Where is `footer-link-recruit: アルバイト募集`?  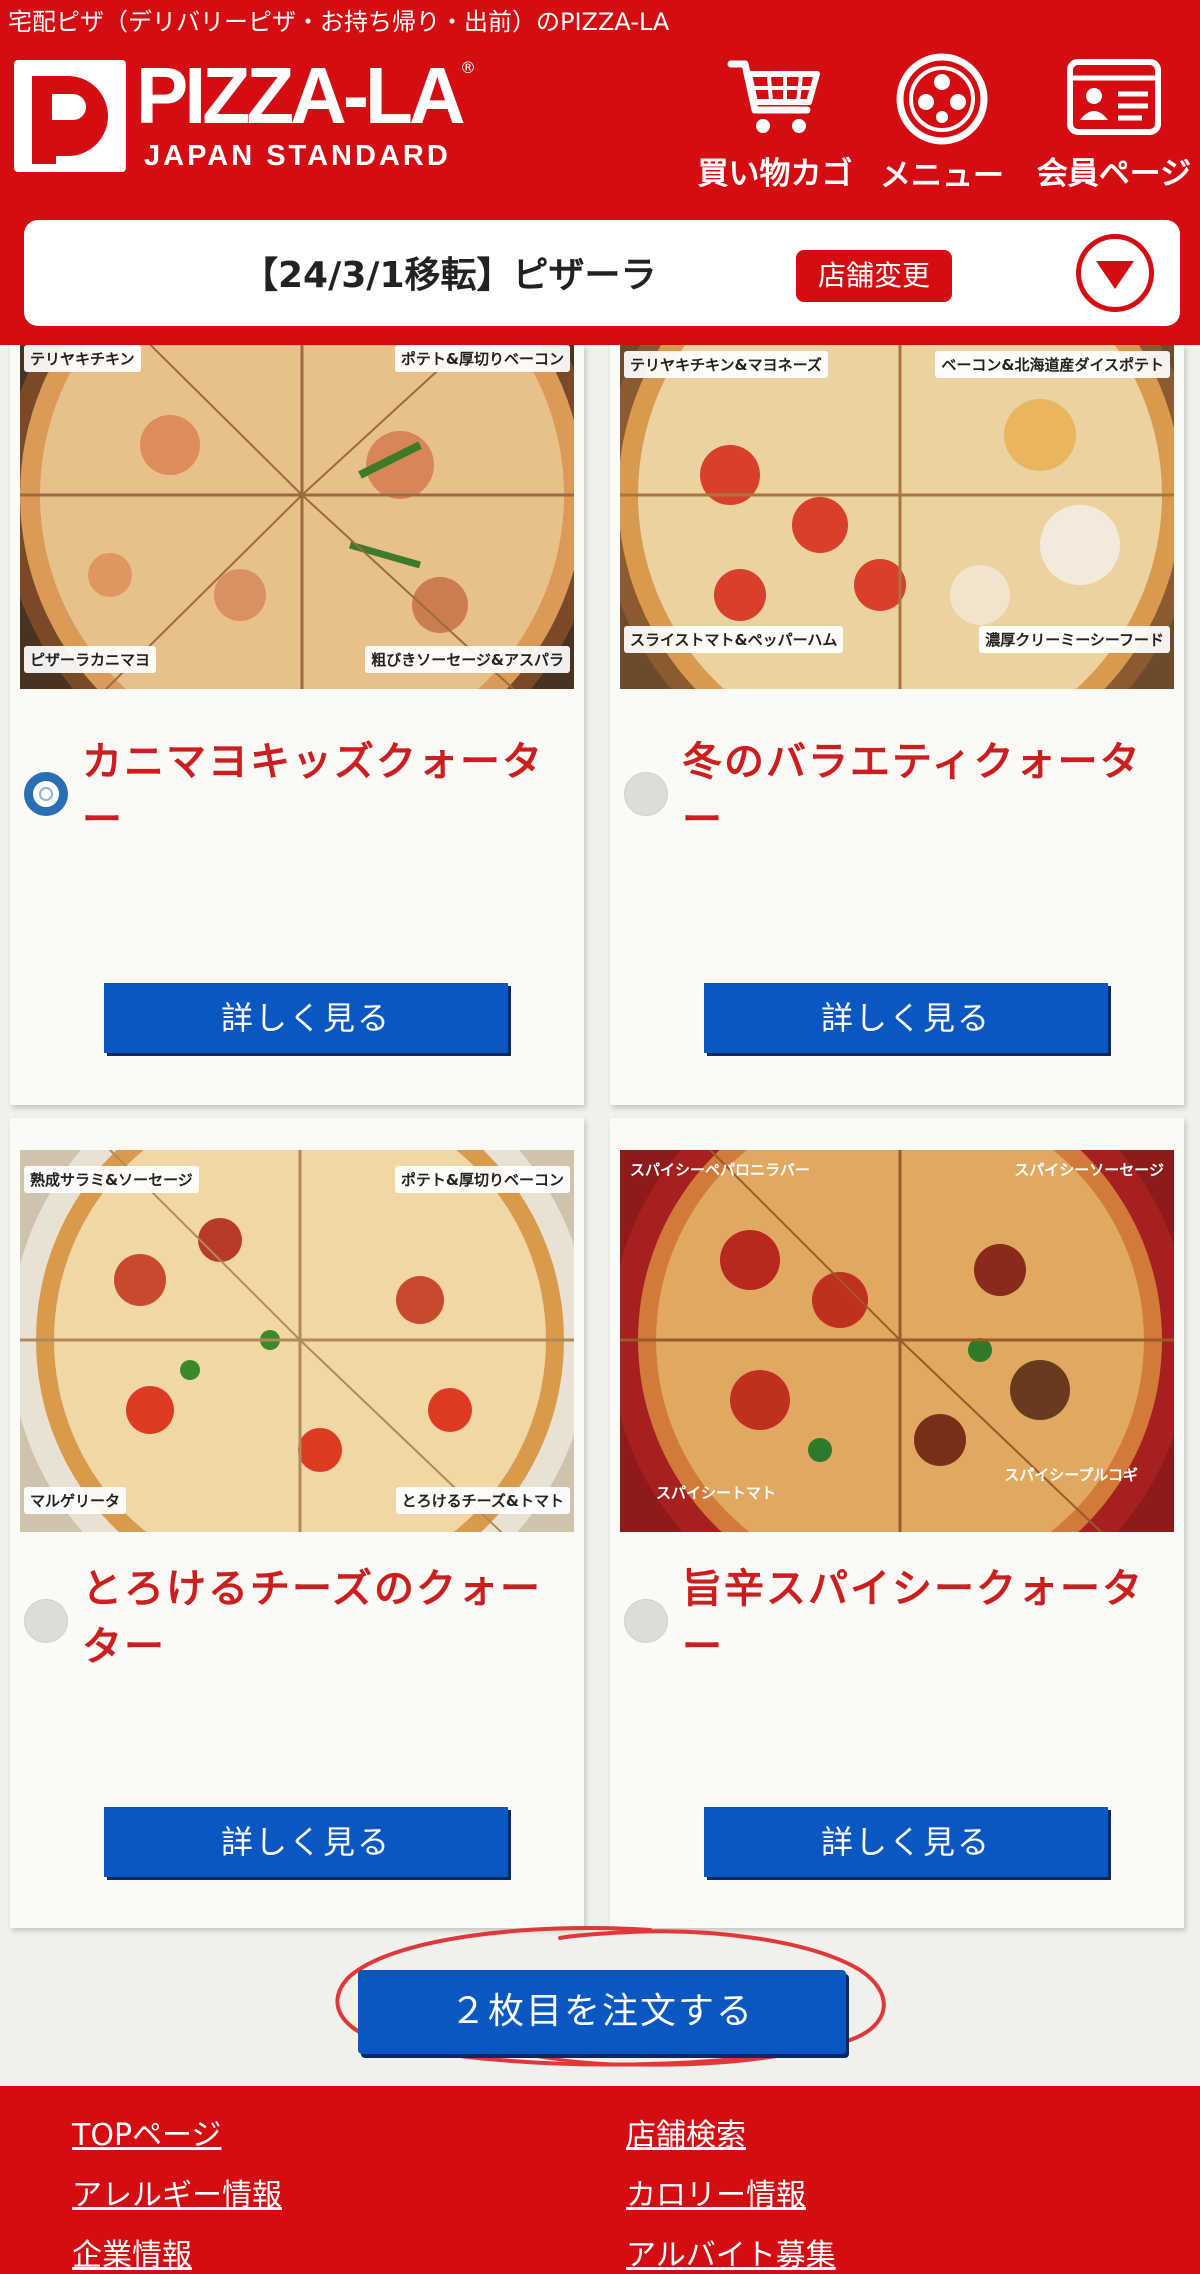
footer-link-recruit: アルバイト募集 is located at coordinates (731, 2252).